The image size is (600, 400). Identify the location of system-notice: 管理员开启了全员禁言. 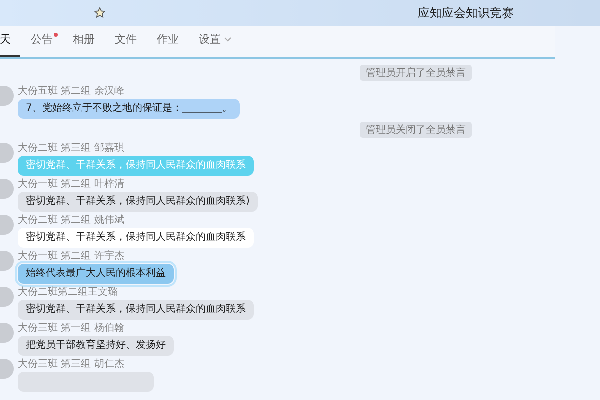
(416, 73).